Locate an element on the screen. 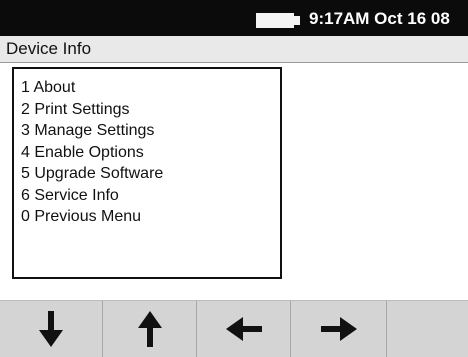 This screenshot has height=357, width=468. right-softkey-button is located at coordinates (339, 329).